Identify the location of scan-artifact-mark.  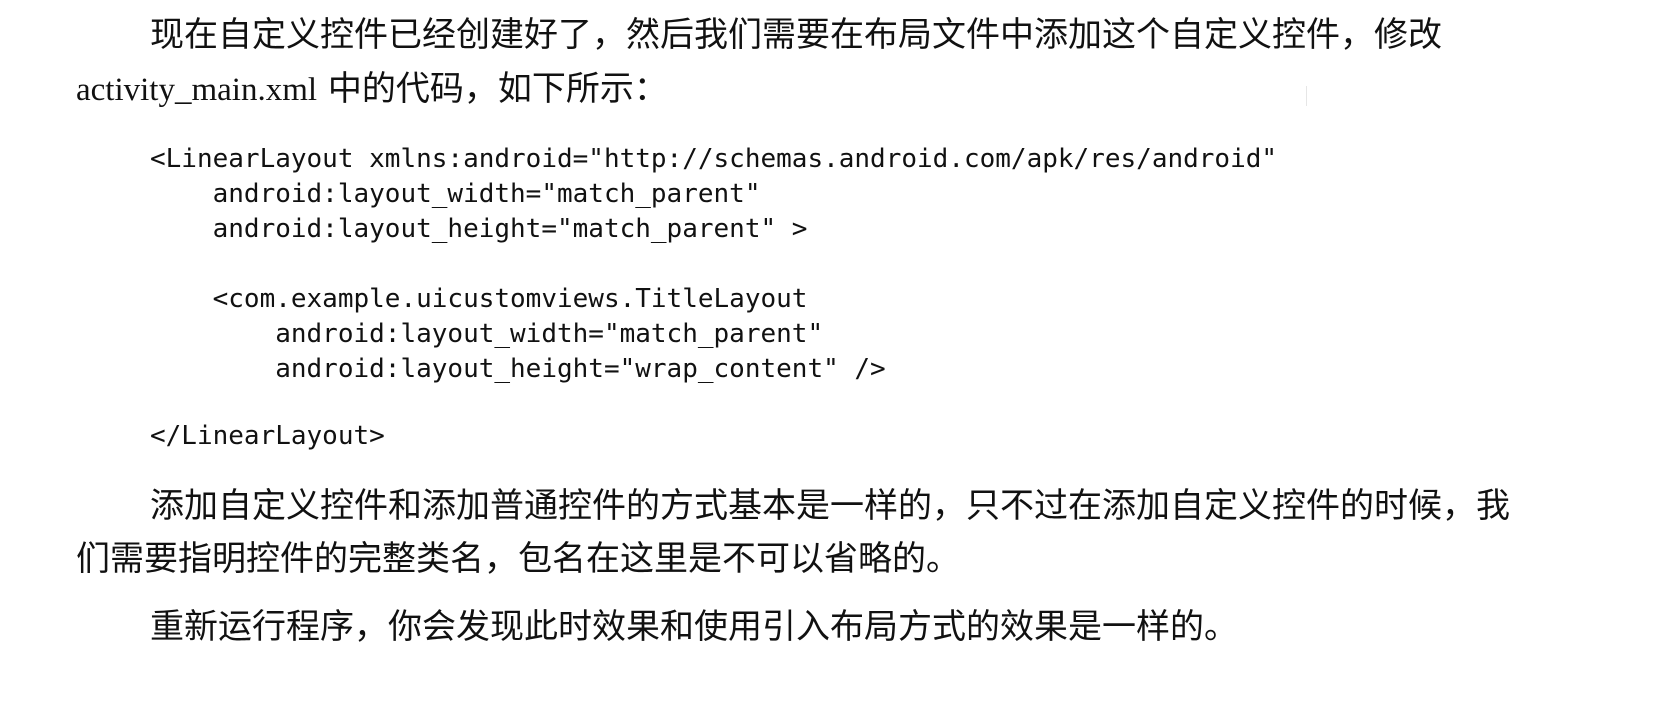
(1306, 96).